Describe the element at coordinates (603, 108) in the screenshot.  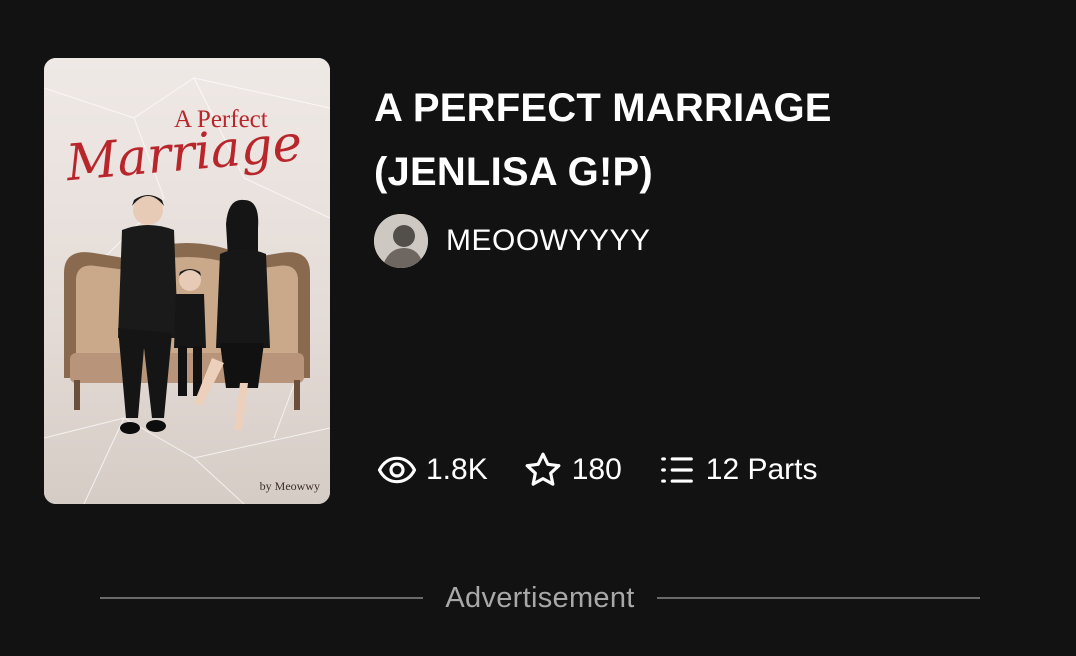
I see `story-title-line1: A PERFECT MARRIAGE` at that location.